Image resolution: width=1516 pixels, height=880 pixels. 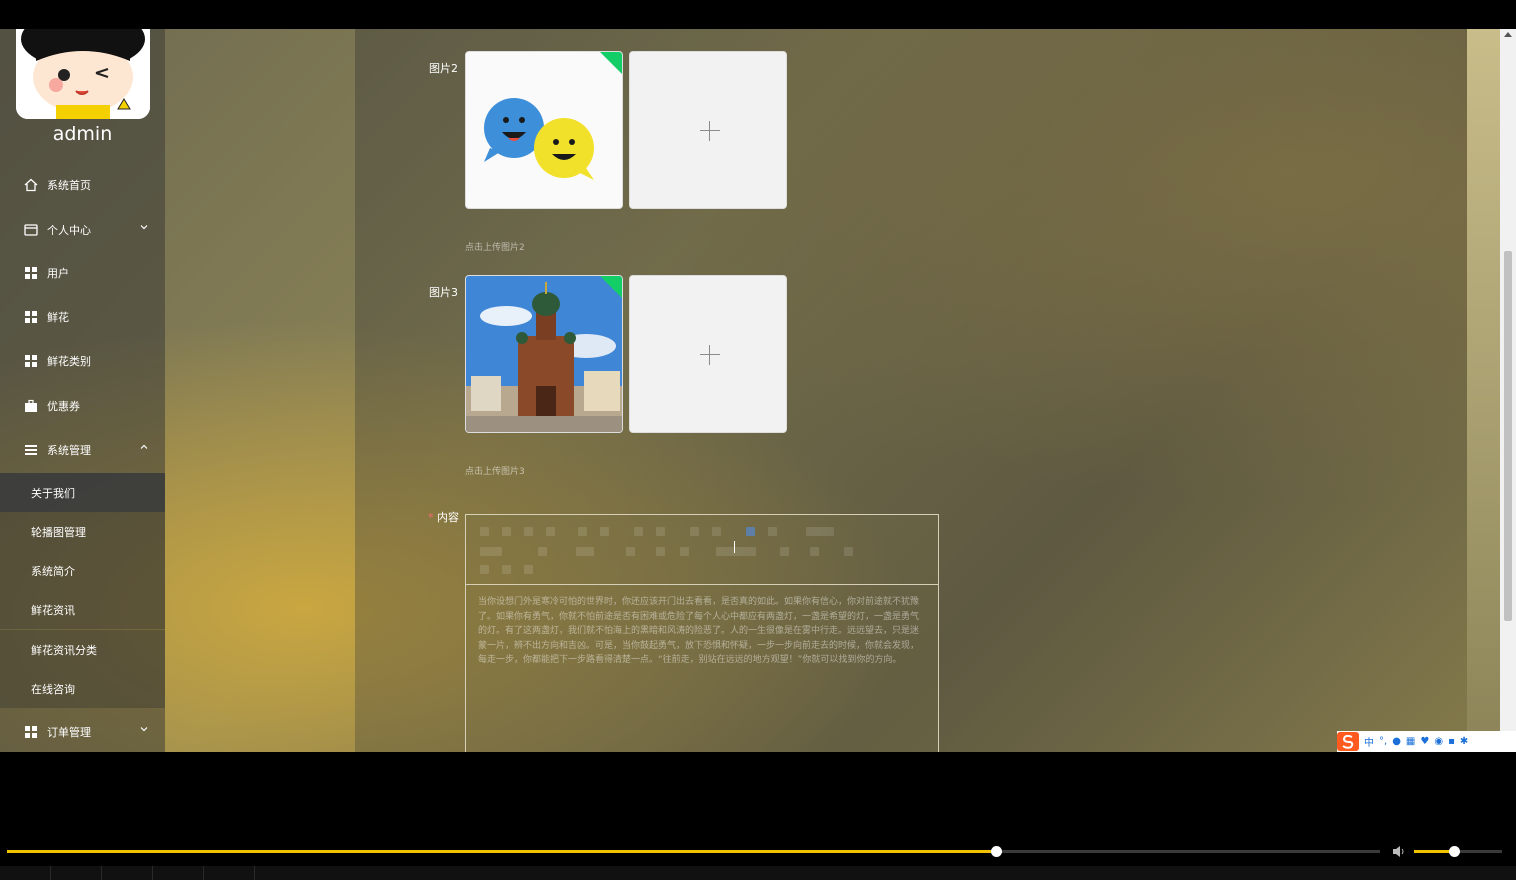 I want to click on clean-icon, so click(x=784, y=551).